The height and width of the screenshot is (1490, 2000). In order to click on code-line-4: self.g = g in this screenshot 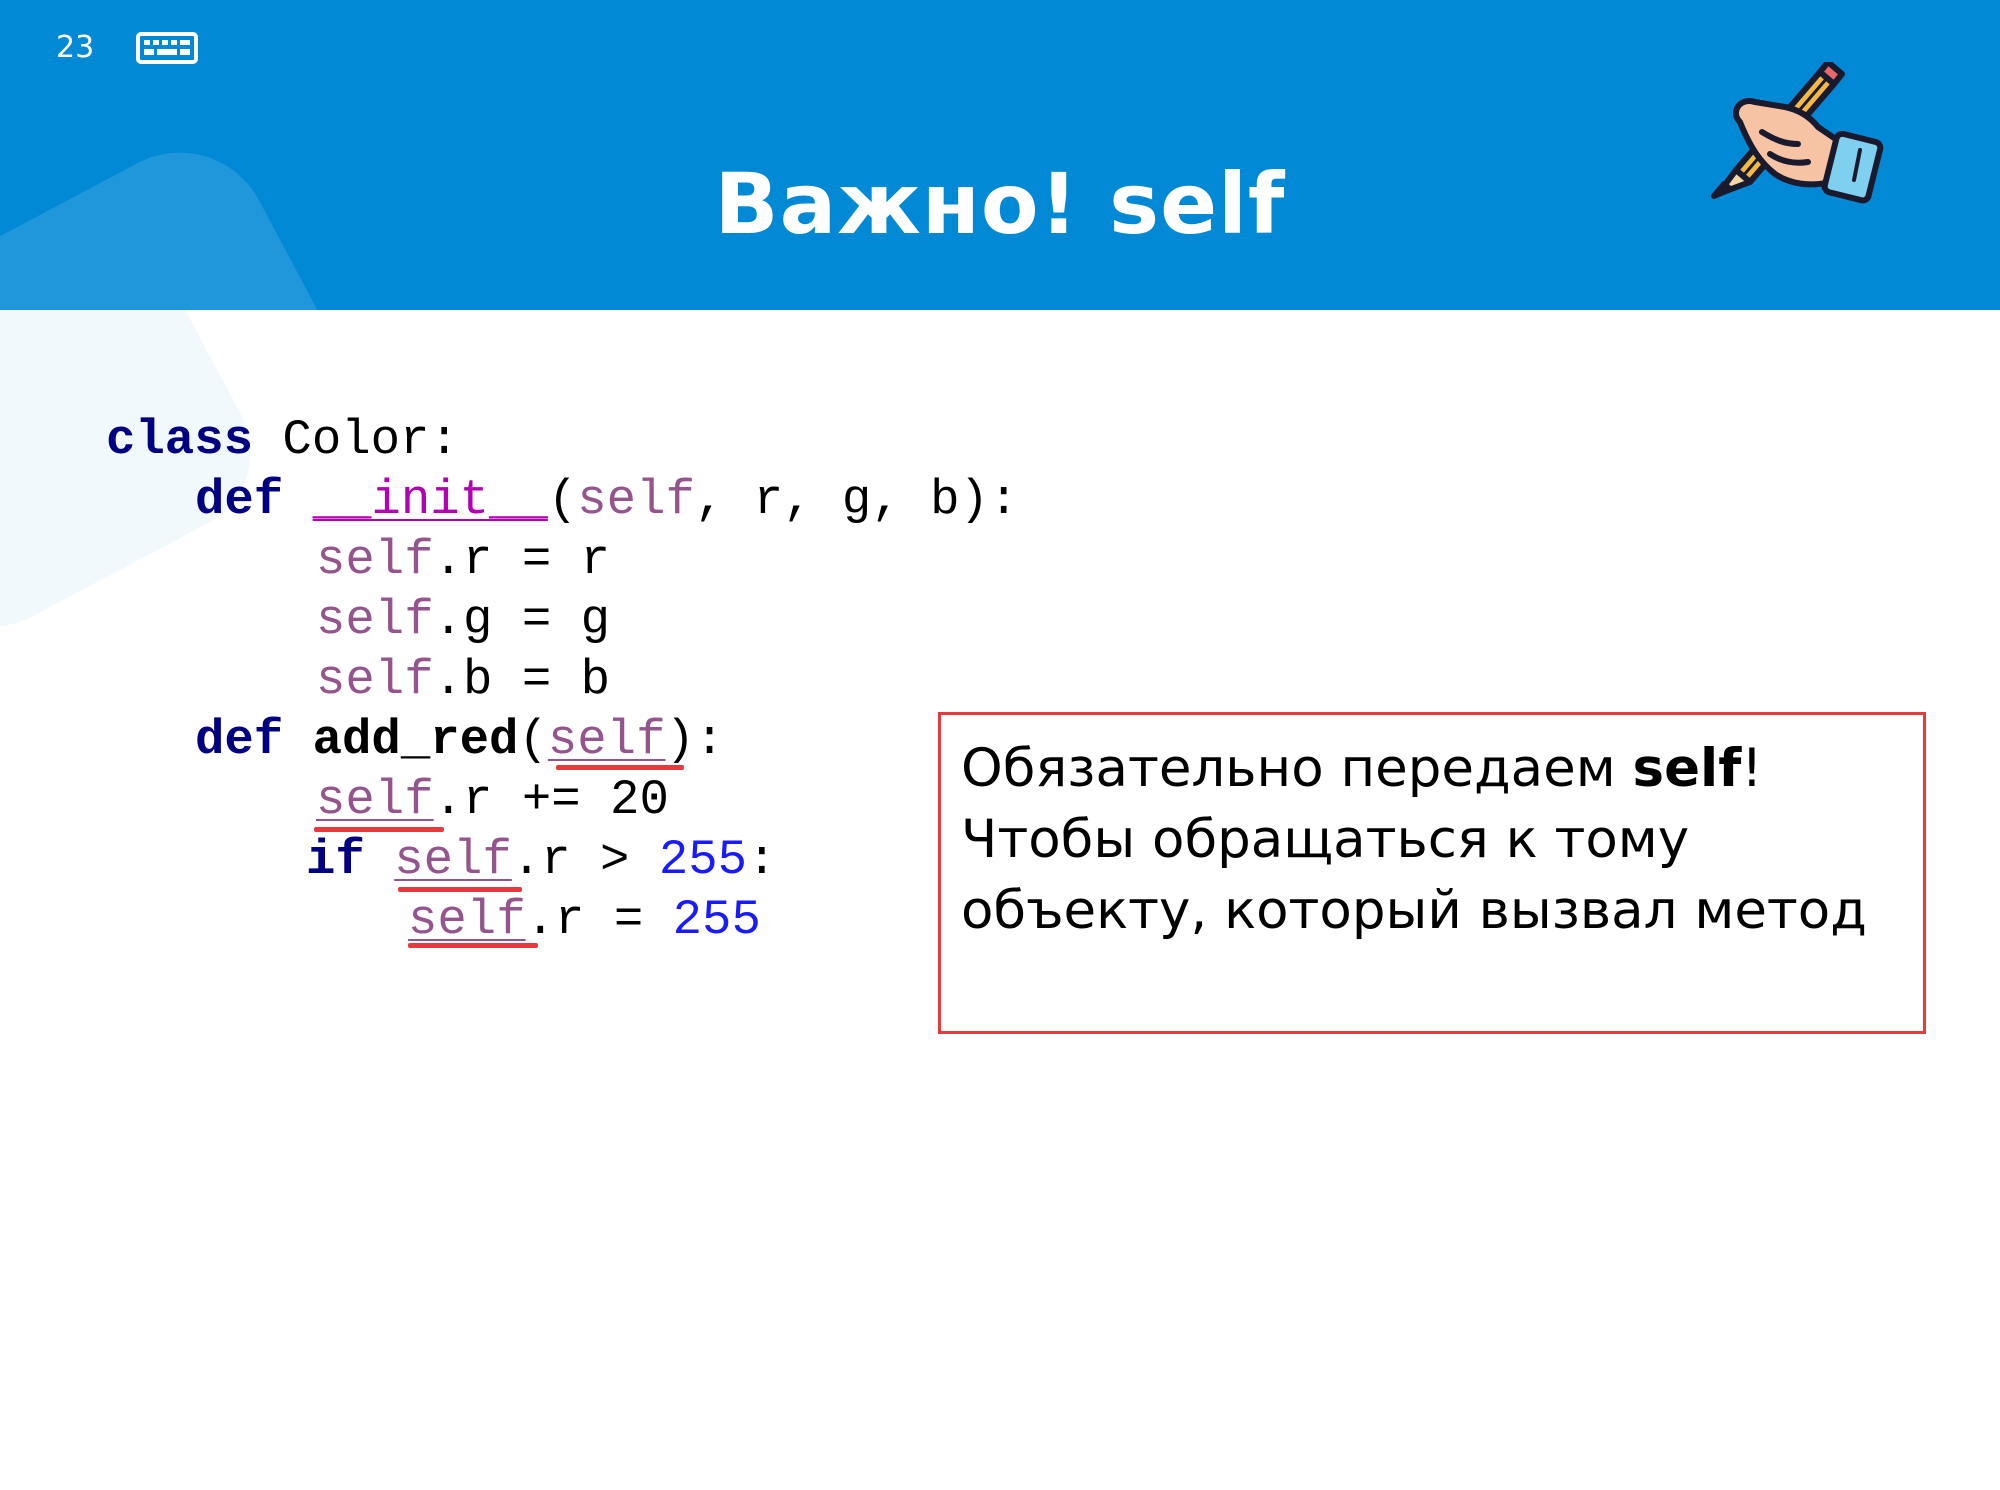, I will do `click(463, 620)`.